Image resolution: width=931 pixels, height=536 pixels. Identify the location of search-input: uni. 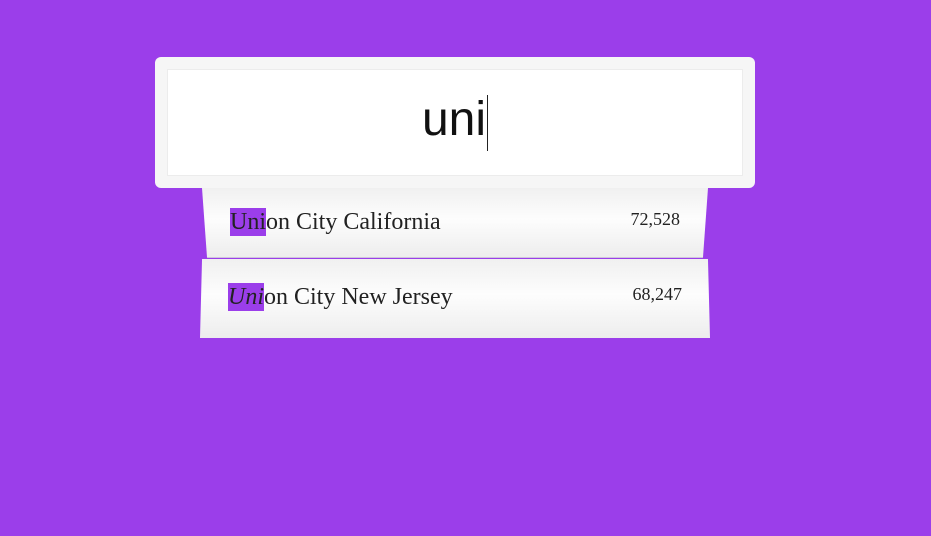
(455, 120).